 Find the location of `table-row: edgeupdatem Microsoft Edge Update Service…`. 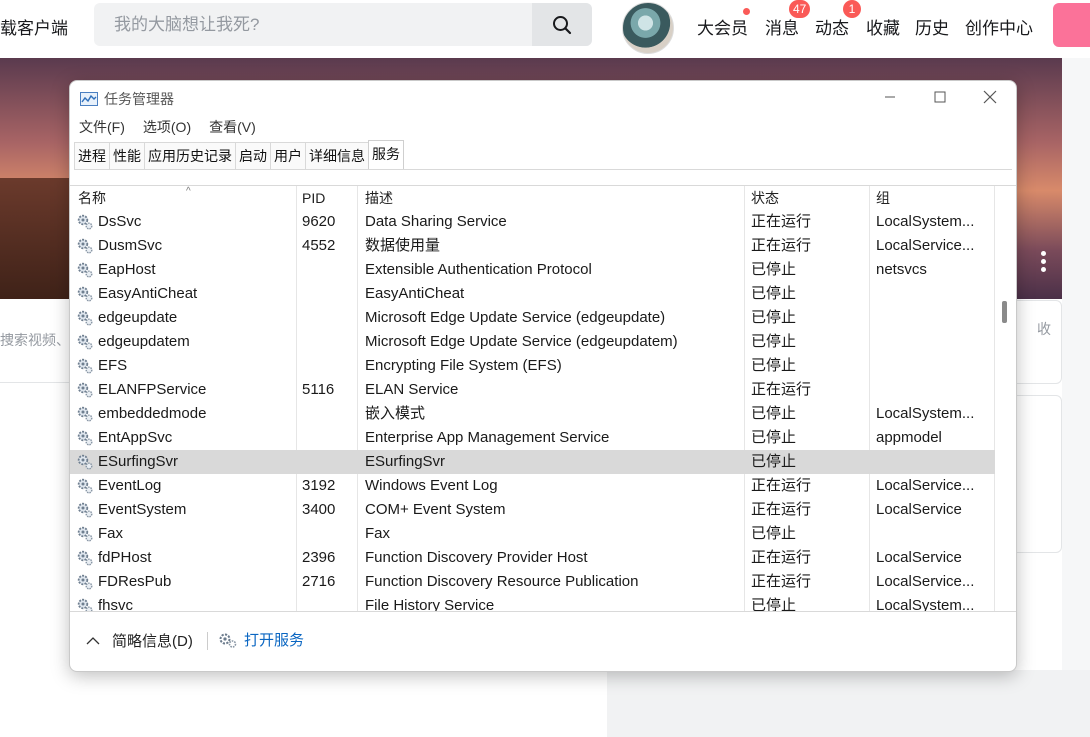

table-row: edgeupdatem Microsoft Edge Update Service… is located at coordinates (532, 342).